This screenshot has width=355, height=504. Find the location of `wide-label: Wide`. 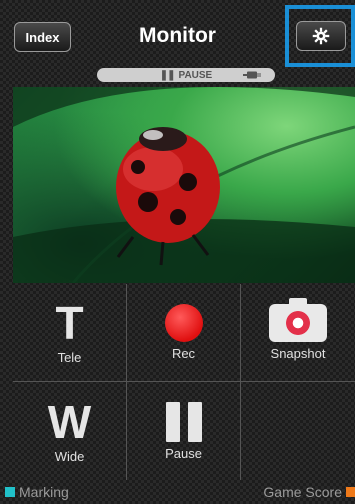

wide-label: Wide is located at coordinates (69, 456).